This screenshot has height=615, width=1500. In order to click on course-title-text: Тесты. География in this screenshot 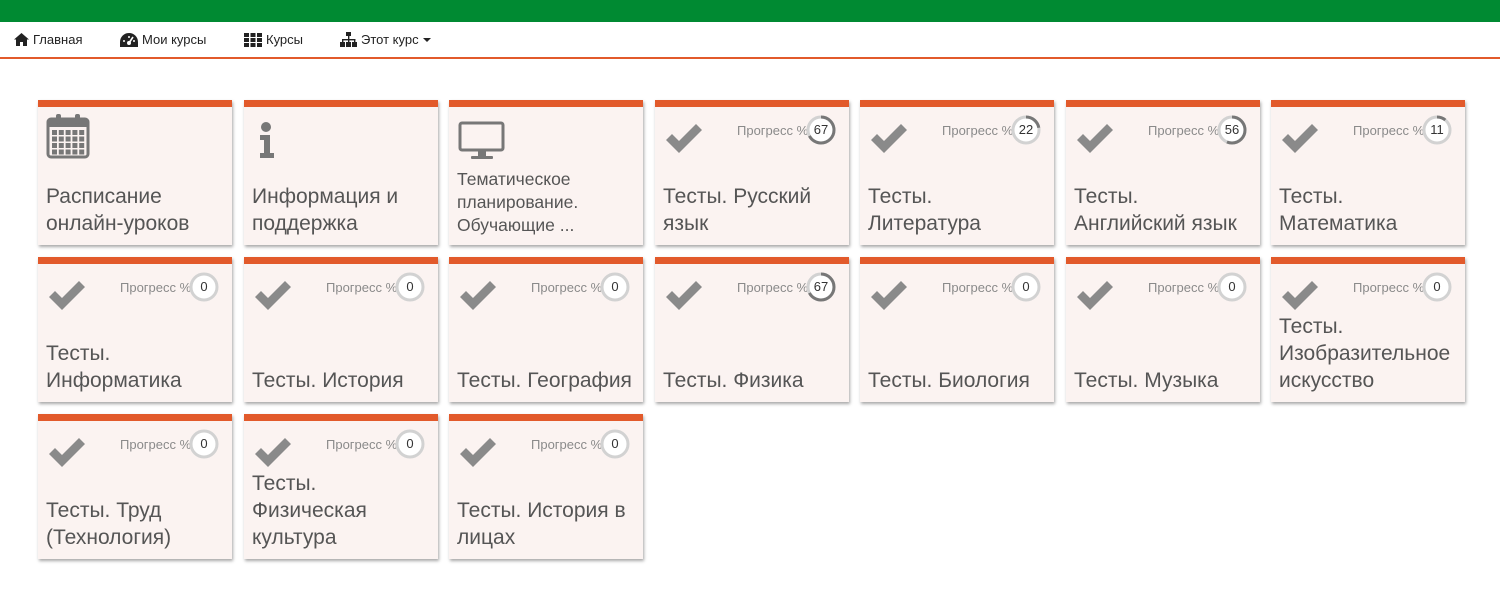, I will do `click(544, 380)`.